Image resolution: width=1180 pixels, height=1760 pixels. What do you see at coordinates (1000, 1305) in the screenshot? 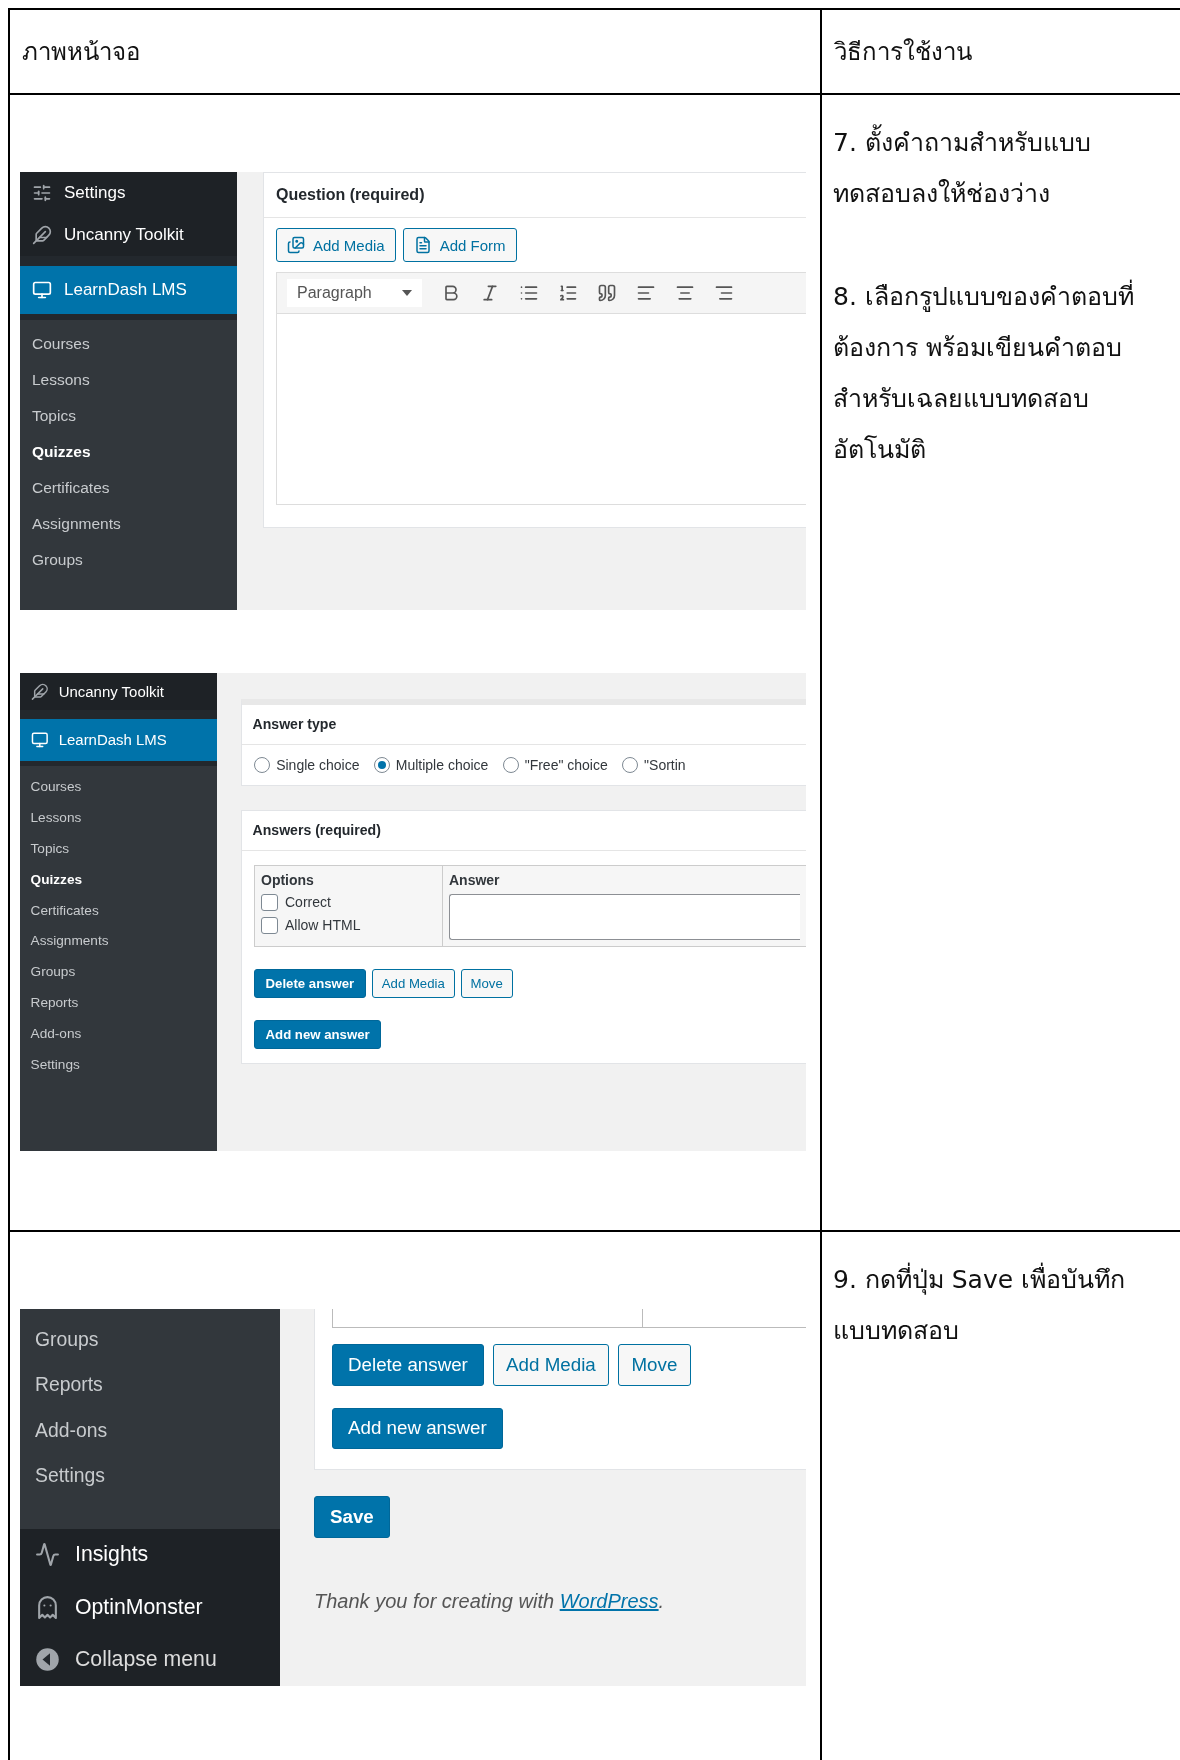
I see `instruction-text: 9. กดที่ปุ่ม Save เพื่อบันทึกแบบทดสอบ` at bounding box center [1000, 1305].